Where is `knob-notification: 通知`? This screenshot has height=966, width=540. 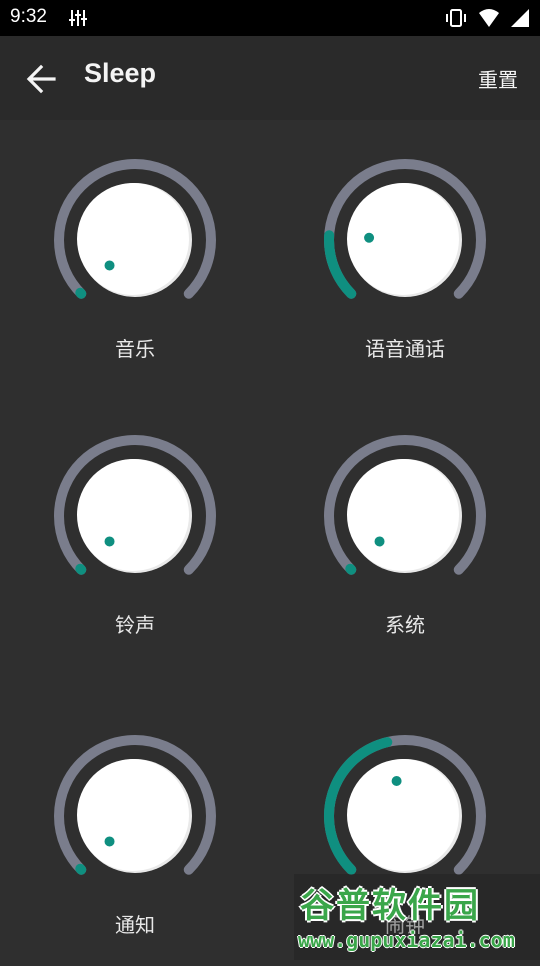
knob-notification: 通知 is located at coordinates (135, 831).